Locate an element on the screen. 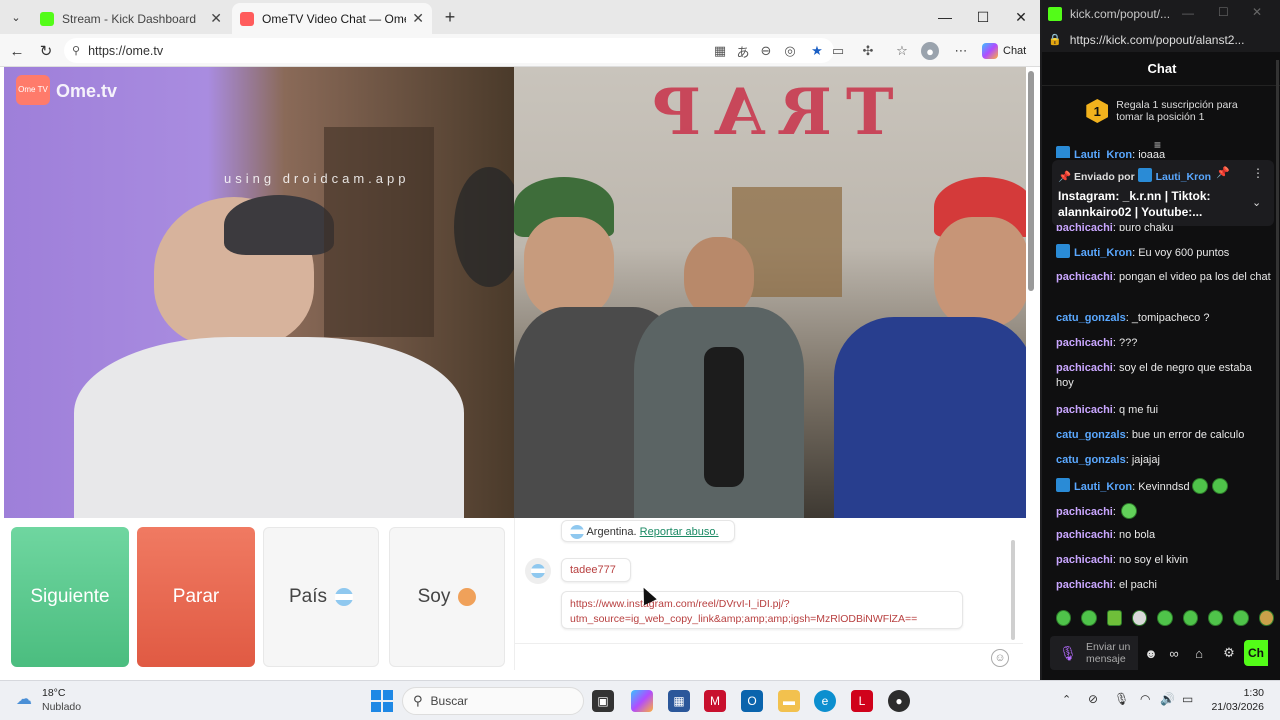  kick-chat-scrollbar is located at coordinates (1277, 320).